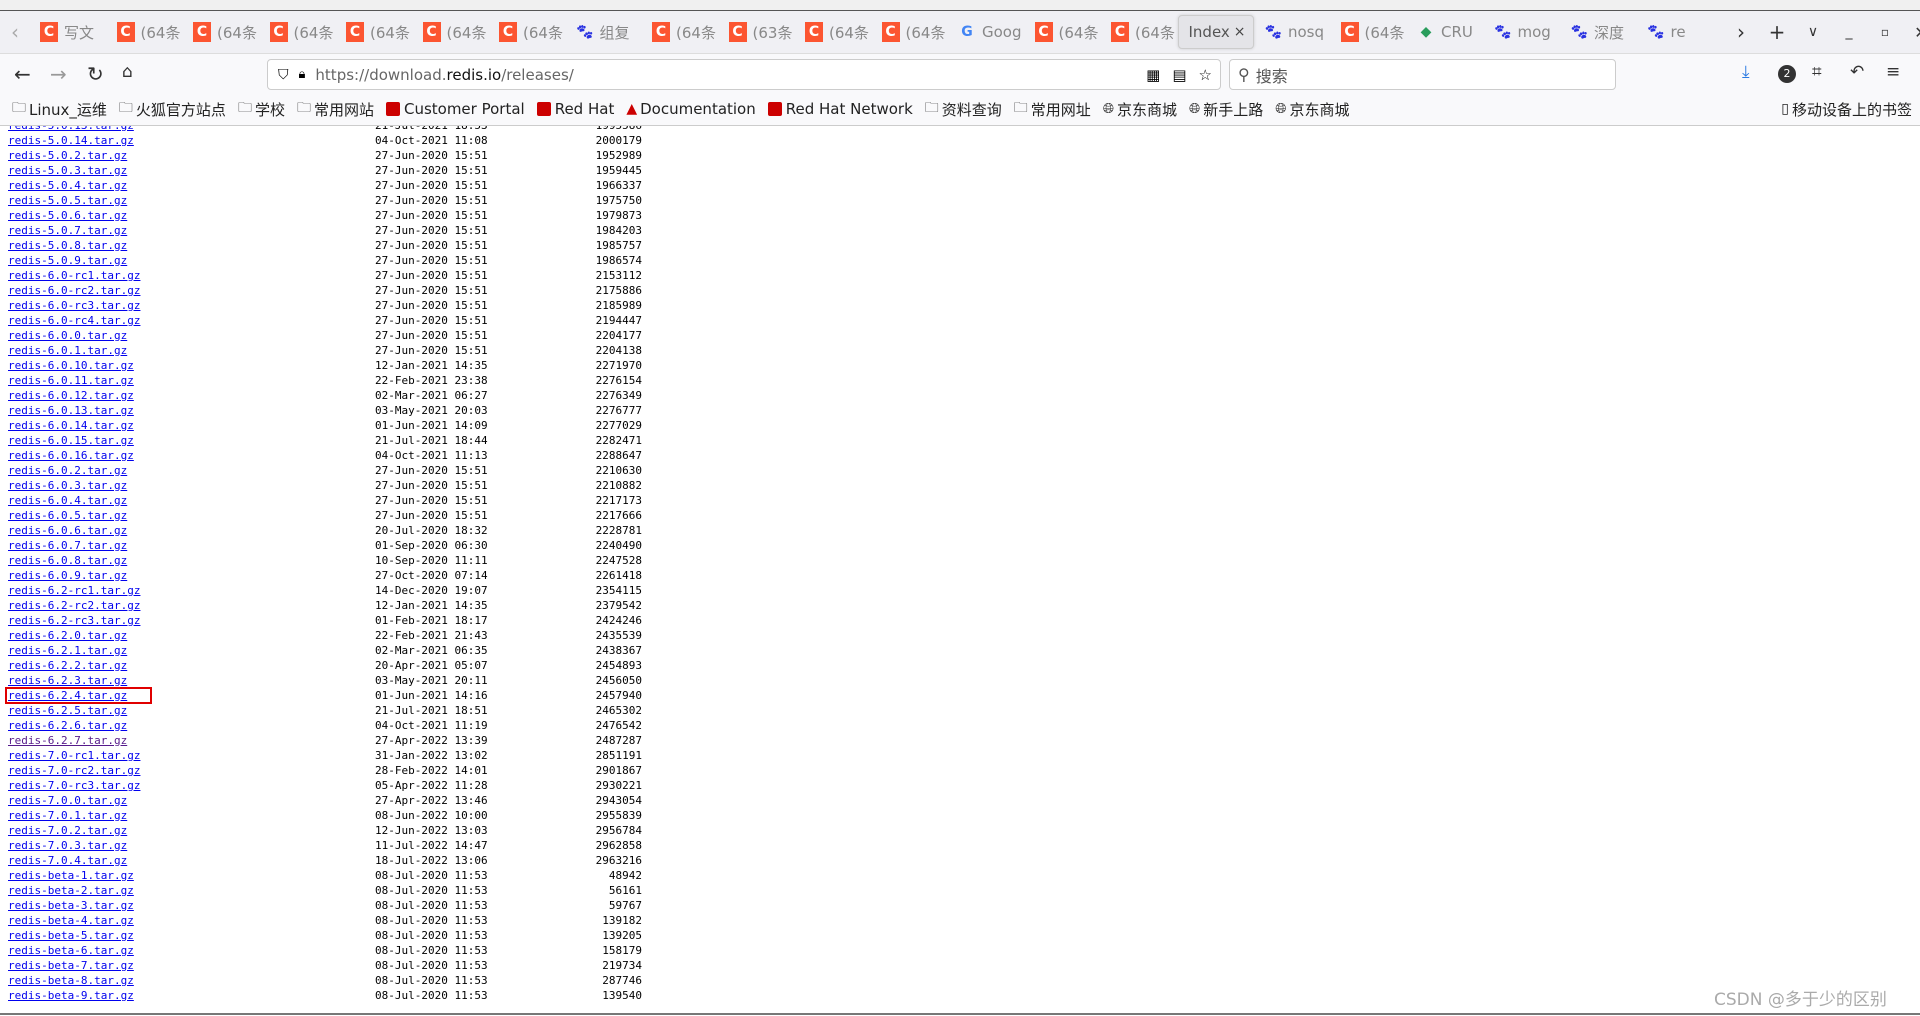  I want to click on file-link: redis-beta-9.tar.gz, so click(71, 995).